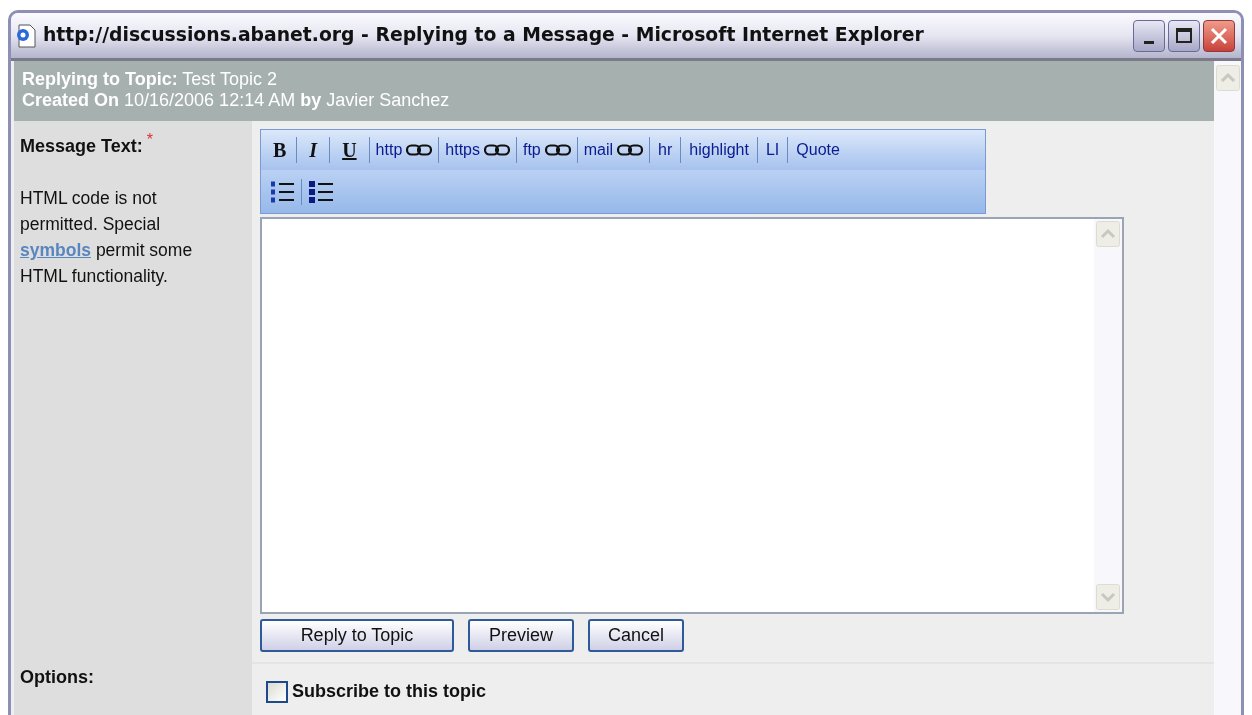  Describe the element at coordinates (150, 79) in the screenshot. I see `topic-info: Replying to Topic: Test Topic 2` at that location.